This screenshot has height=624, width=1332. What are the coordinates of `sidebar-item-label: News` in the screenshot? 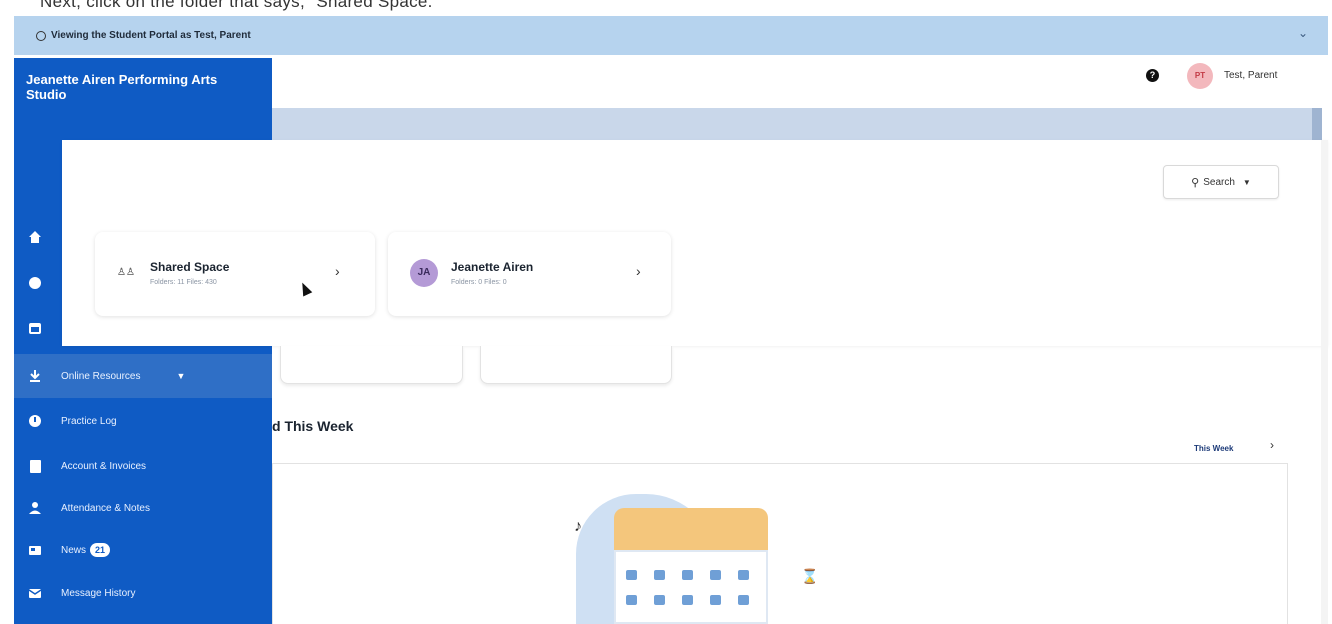 It's located at (74, 550).